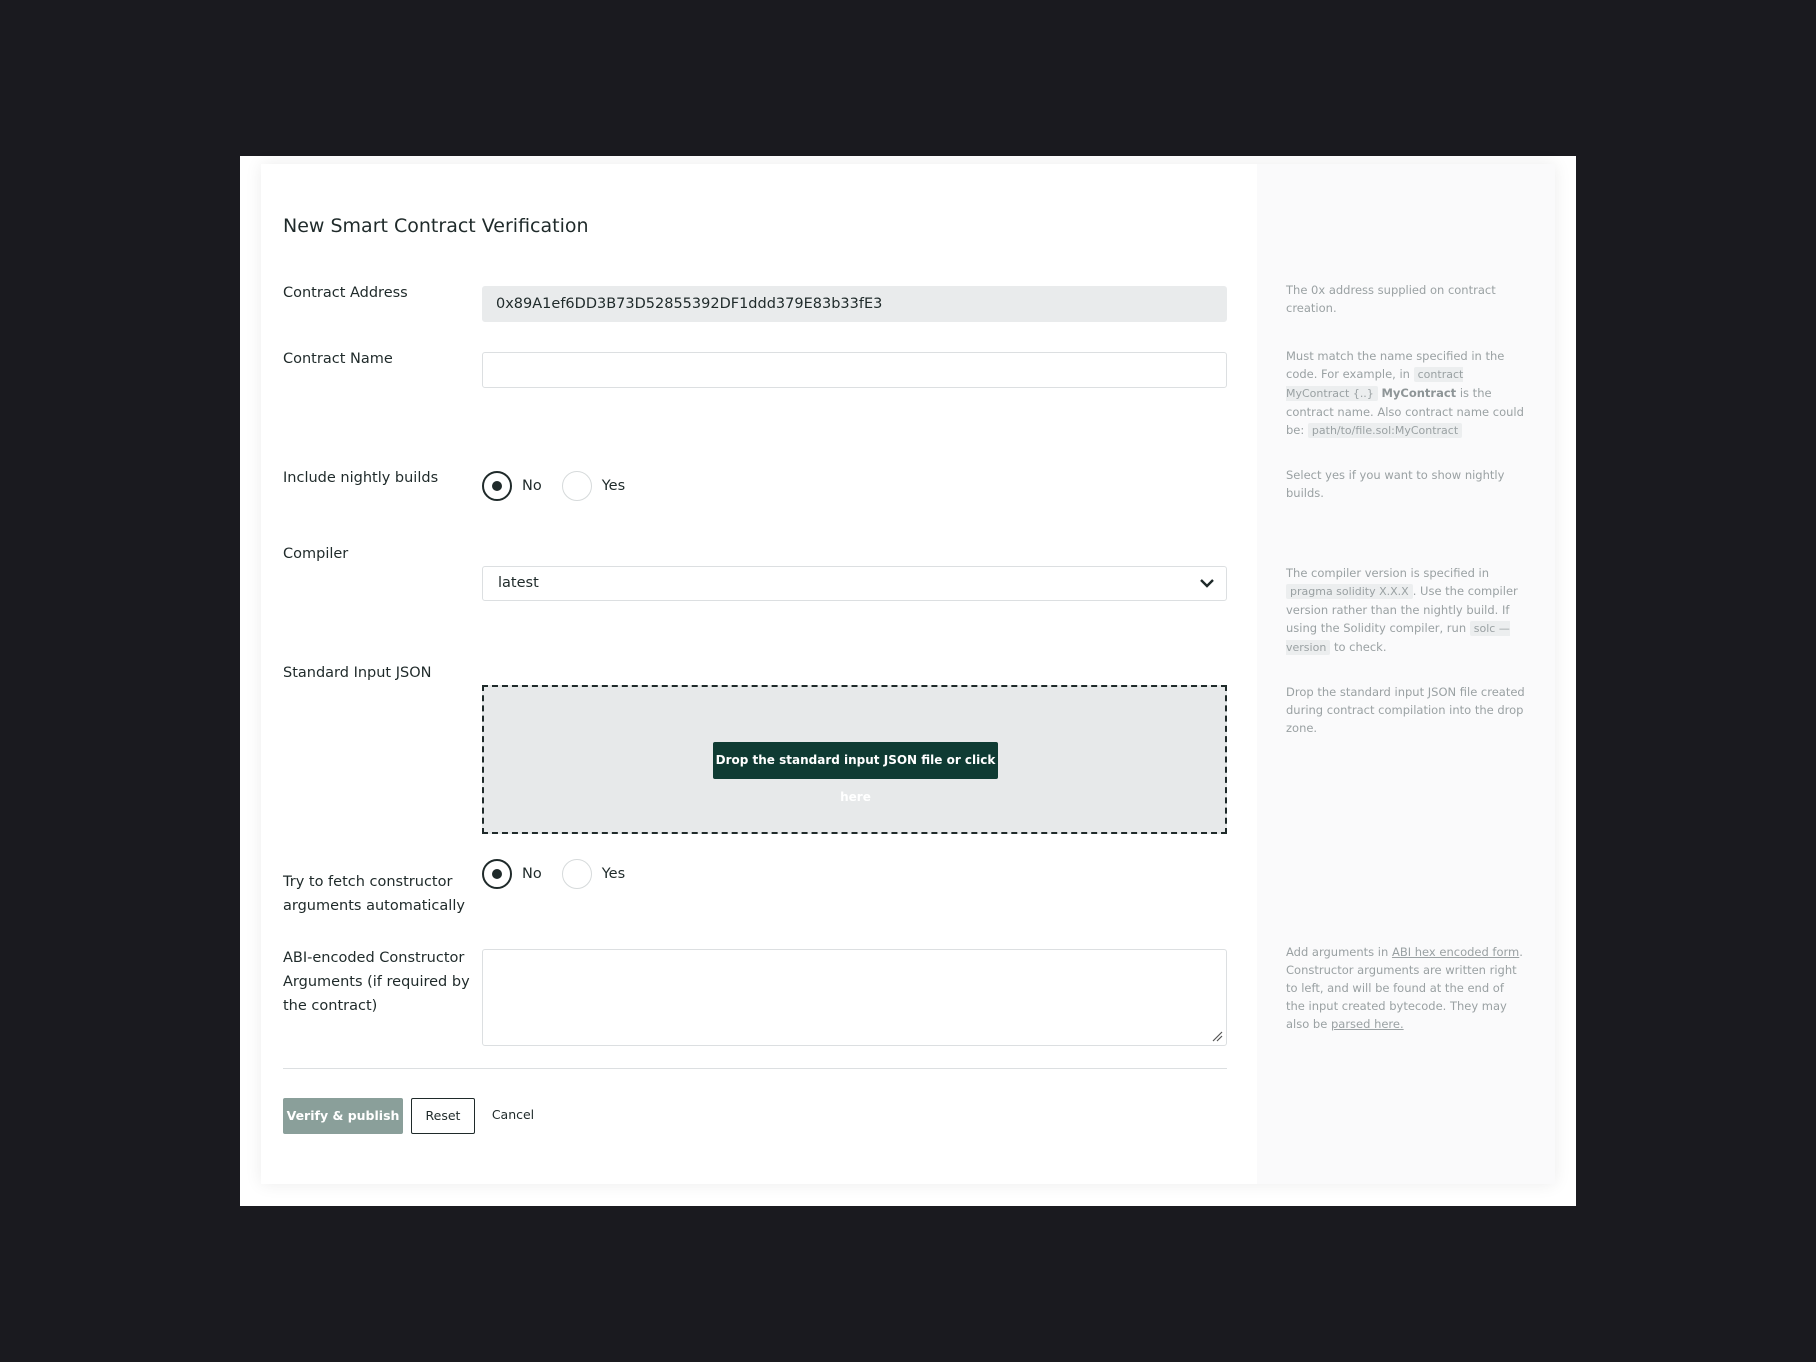  I want to click on cancel-button: Cancel, so click(513, 1116).